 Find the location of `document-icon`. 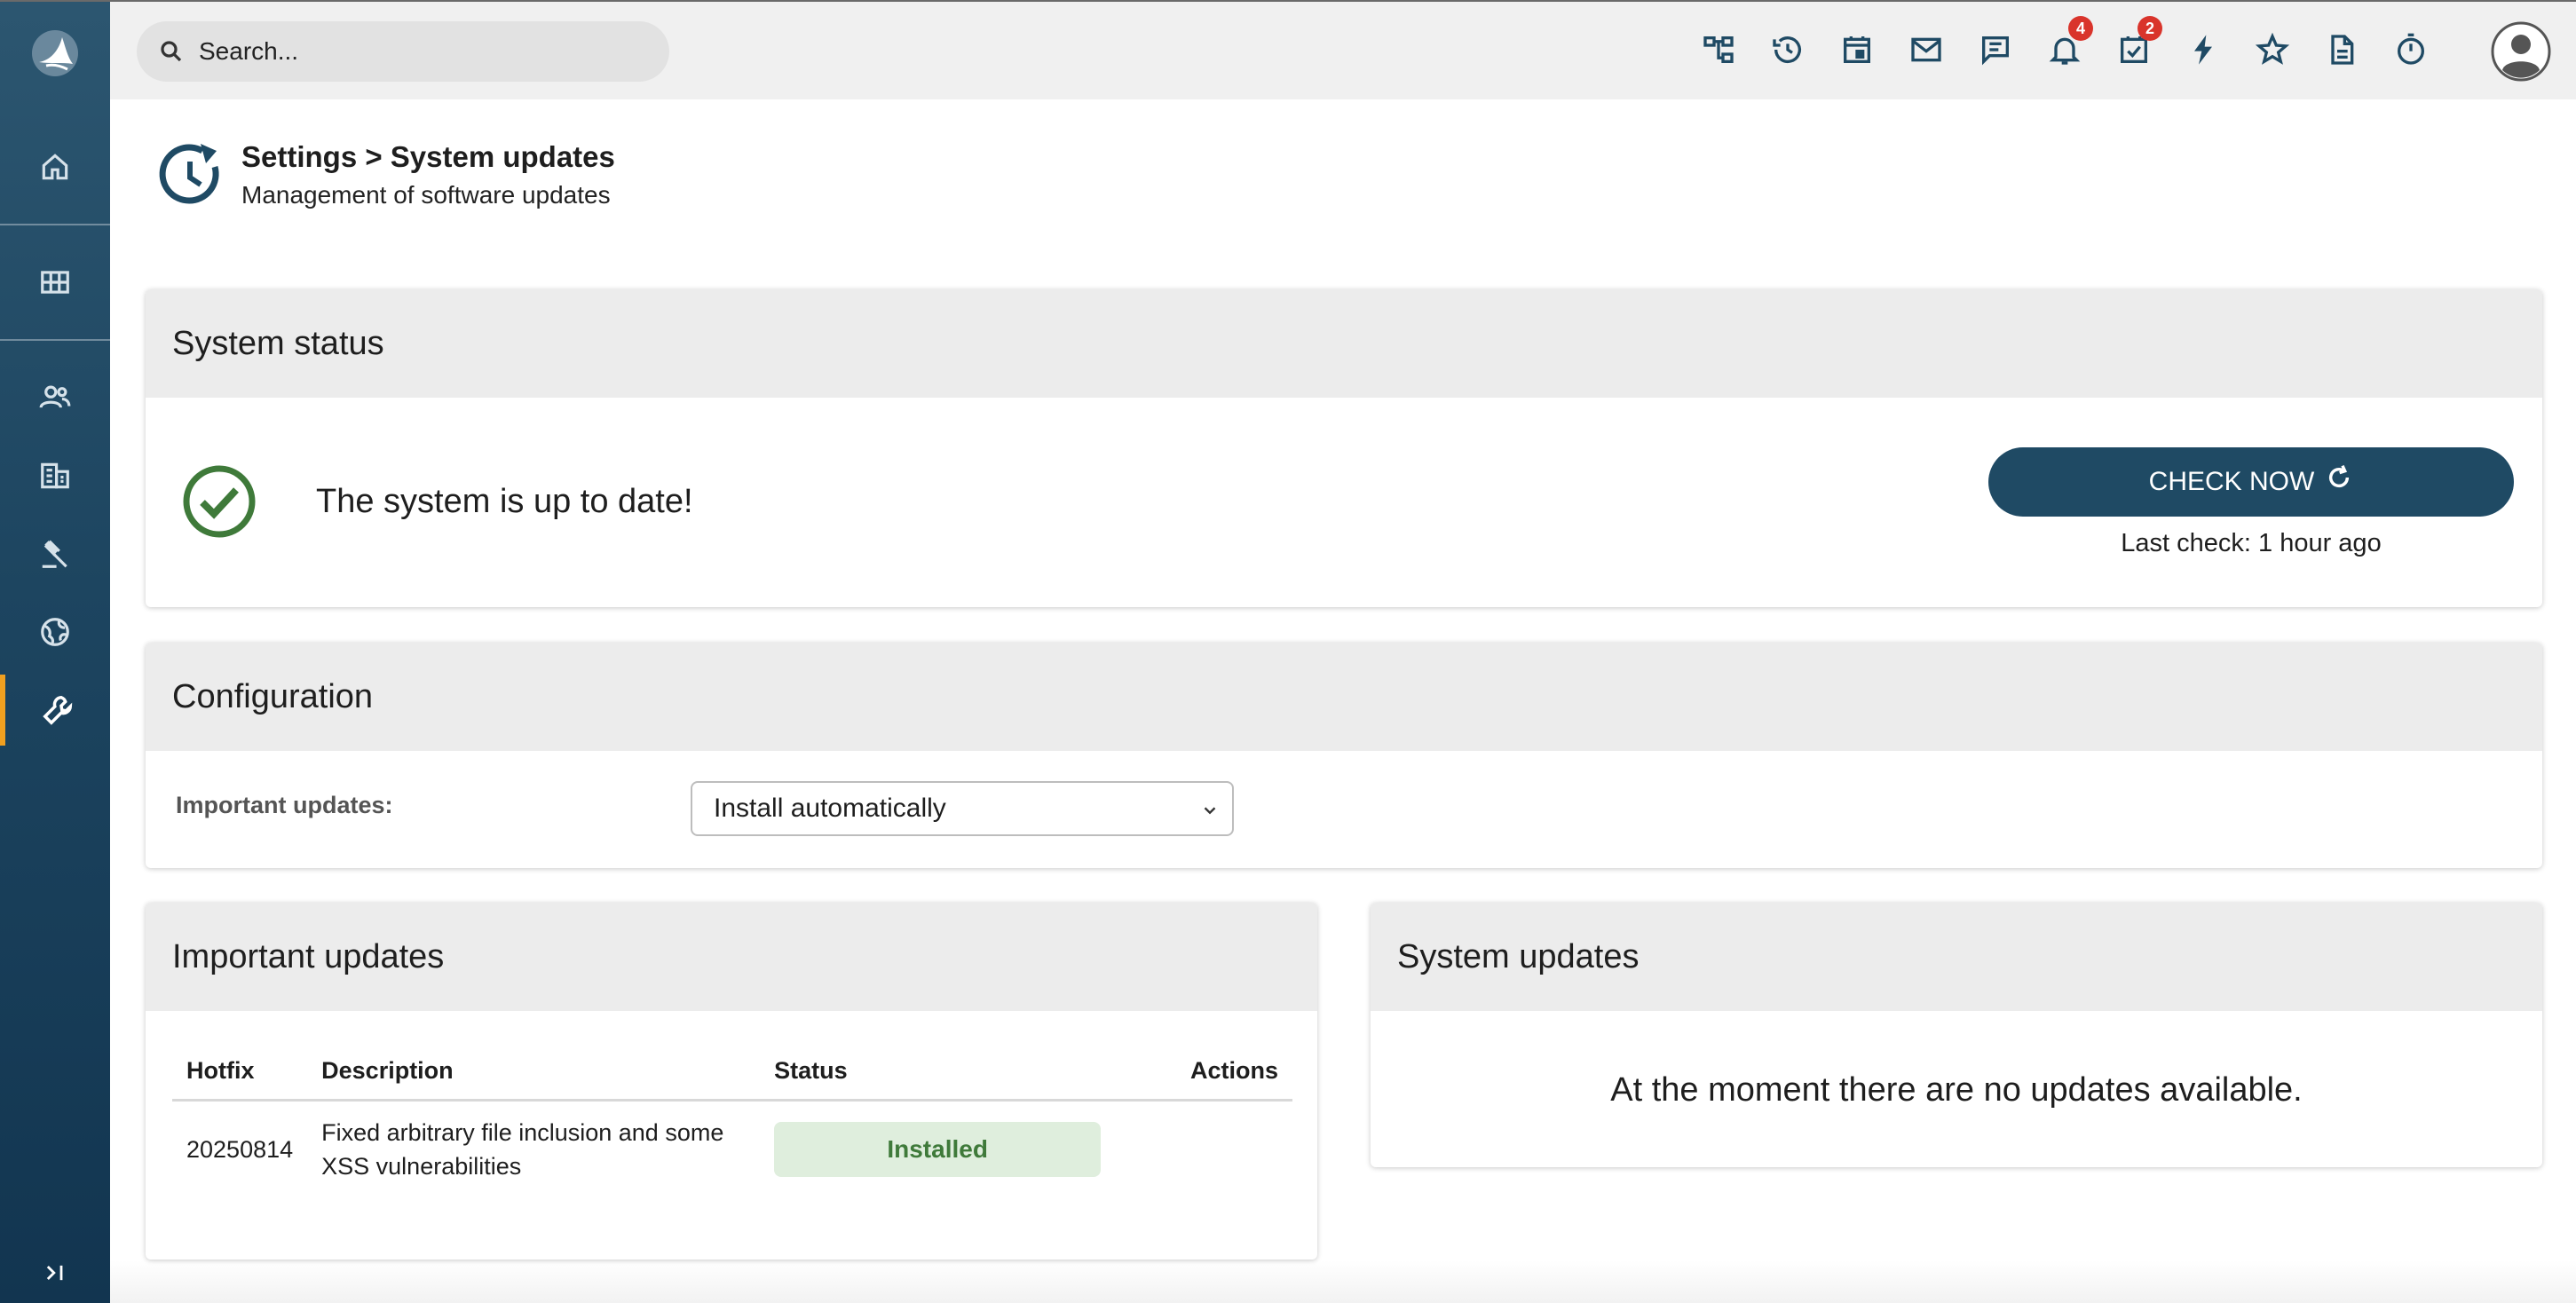

document-icon is located at coordinates (2342, 50).